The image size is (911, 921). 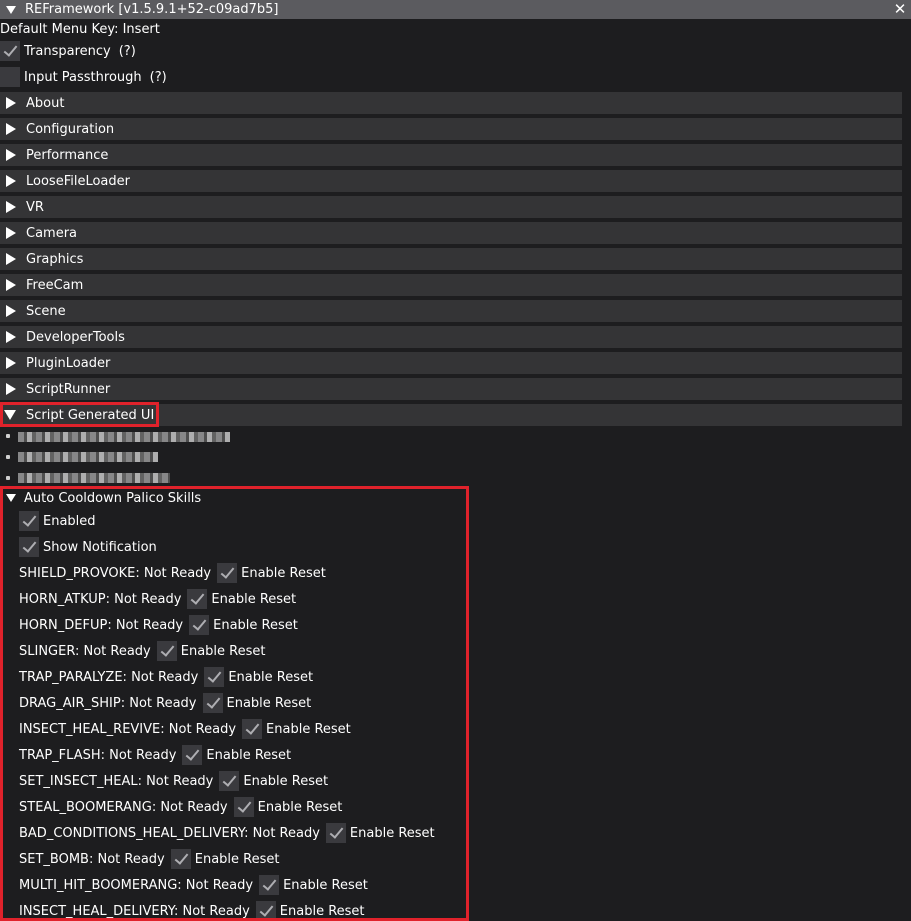 What do you see at coordinates (52, 233) in the screenshot?
I see `section-label: Camera` at bounding box center [52, 233].